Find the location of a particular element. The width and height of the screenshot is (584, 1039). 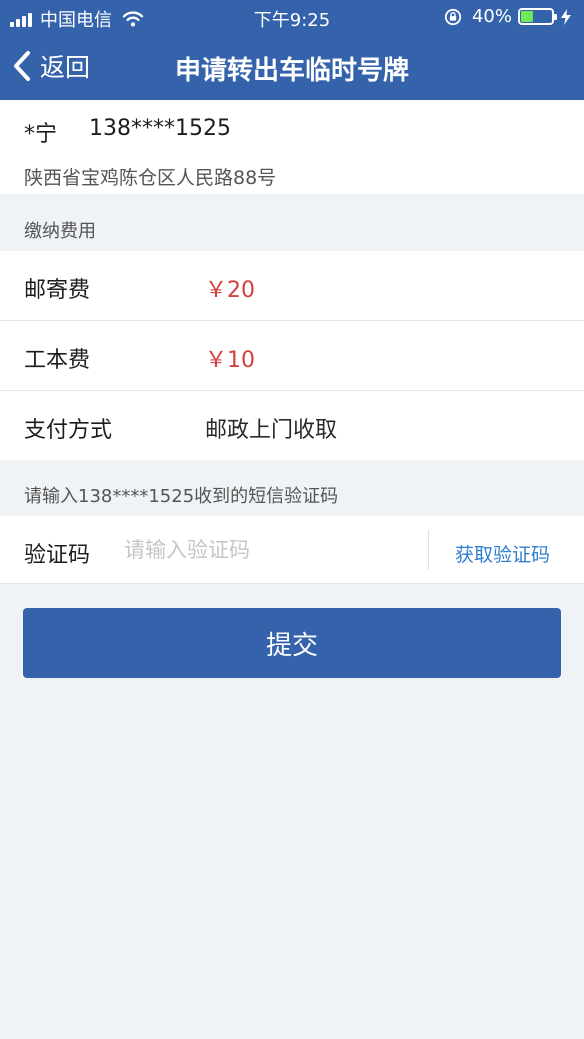

fee-label: 工本费 is located at coordinates (57, 360).